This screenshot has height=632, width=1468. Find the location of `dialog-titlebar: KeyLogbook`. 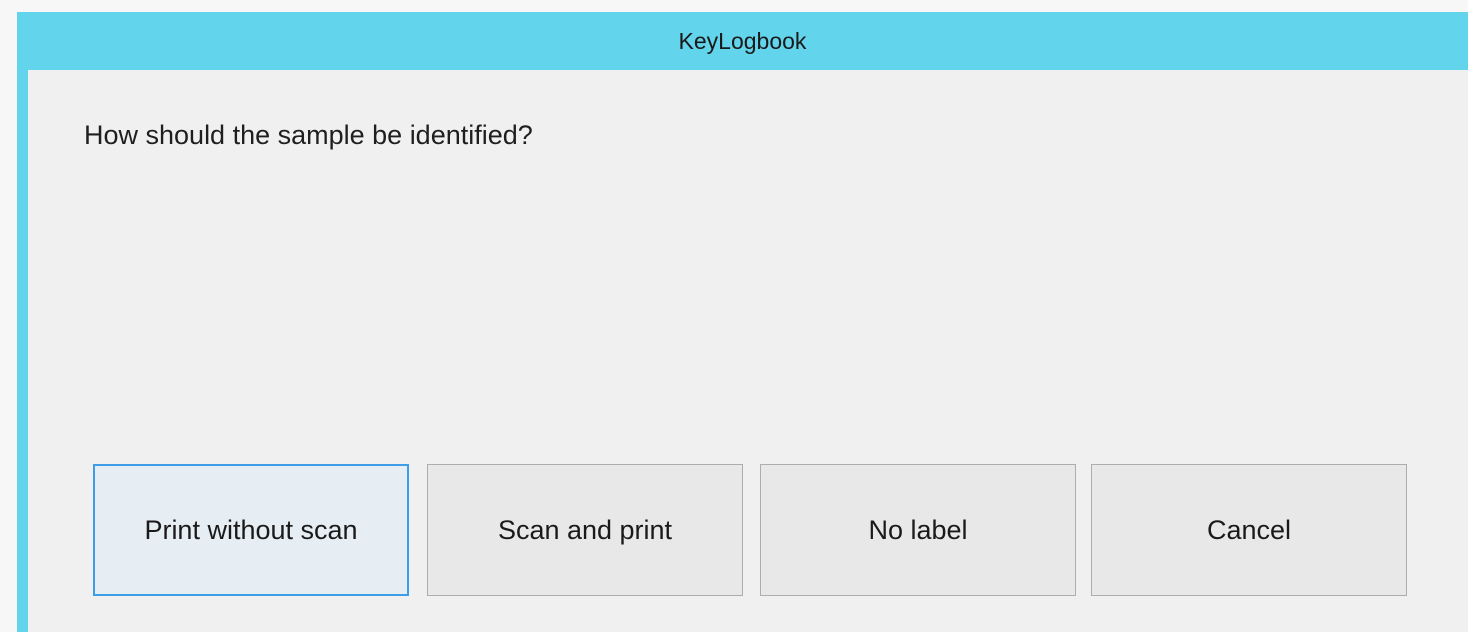

dialog-titlebar: KeyLogbook is located at coordinates (742, 41).